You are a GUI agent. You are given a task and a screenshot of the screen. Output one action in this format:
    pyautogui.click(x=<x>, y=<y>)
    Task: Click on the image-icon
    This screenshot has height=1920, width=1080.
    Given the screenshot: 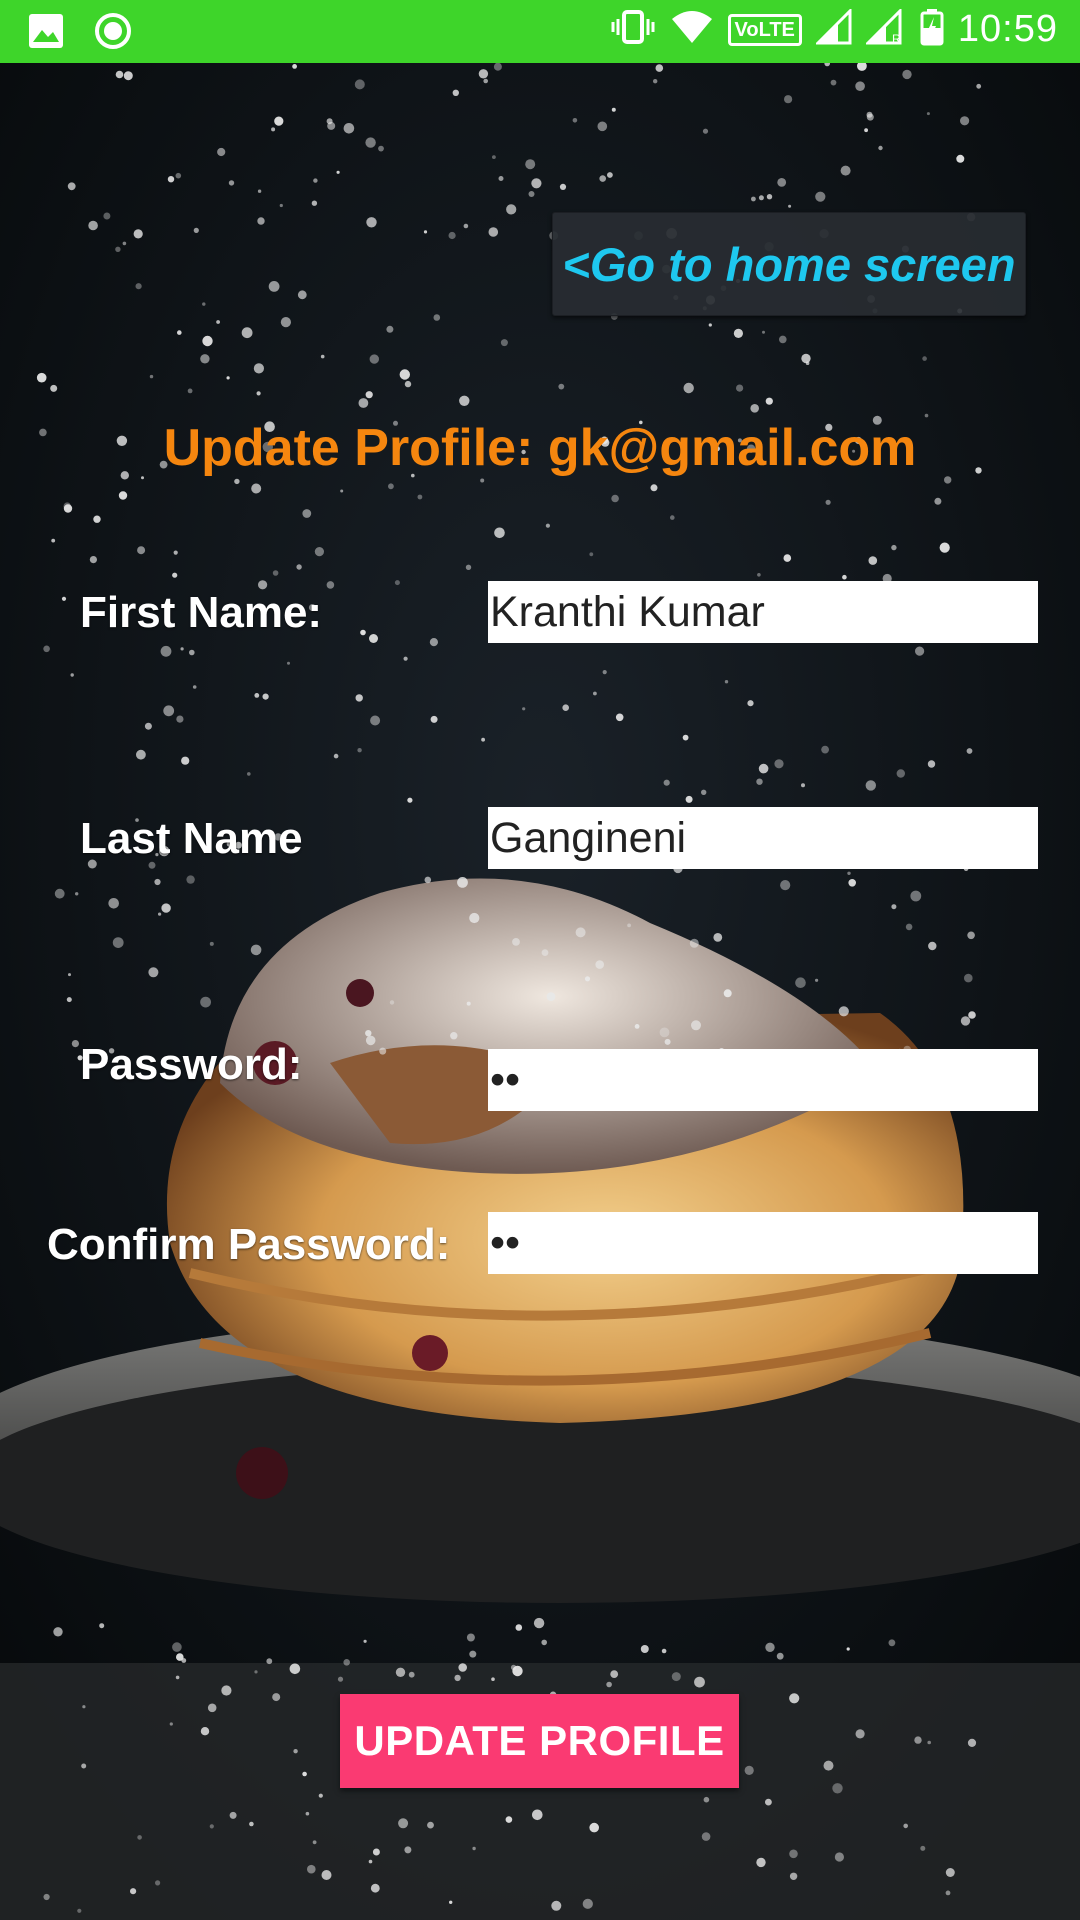 What is the action you would take?
    pyautogui.click(x=46, y=33)
    